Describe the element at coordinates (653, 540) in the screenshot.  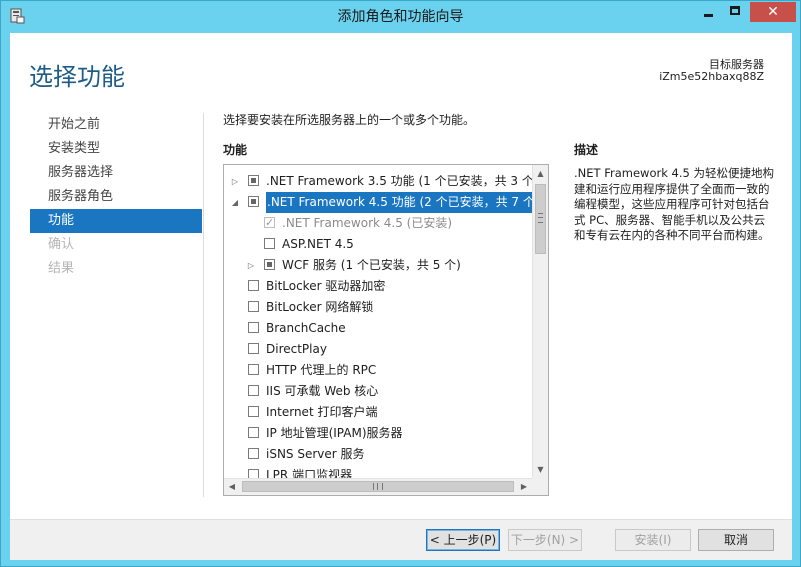
I see `install-button: 安装(I)` at that location.